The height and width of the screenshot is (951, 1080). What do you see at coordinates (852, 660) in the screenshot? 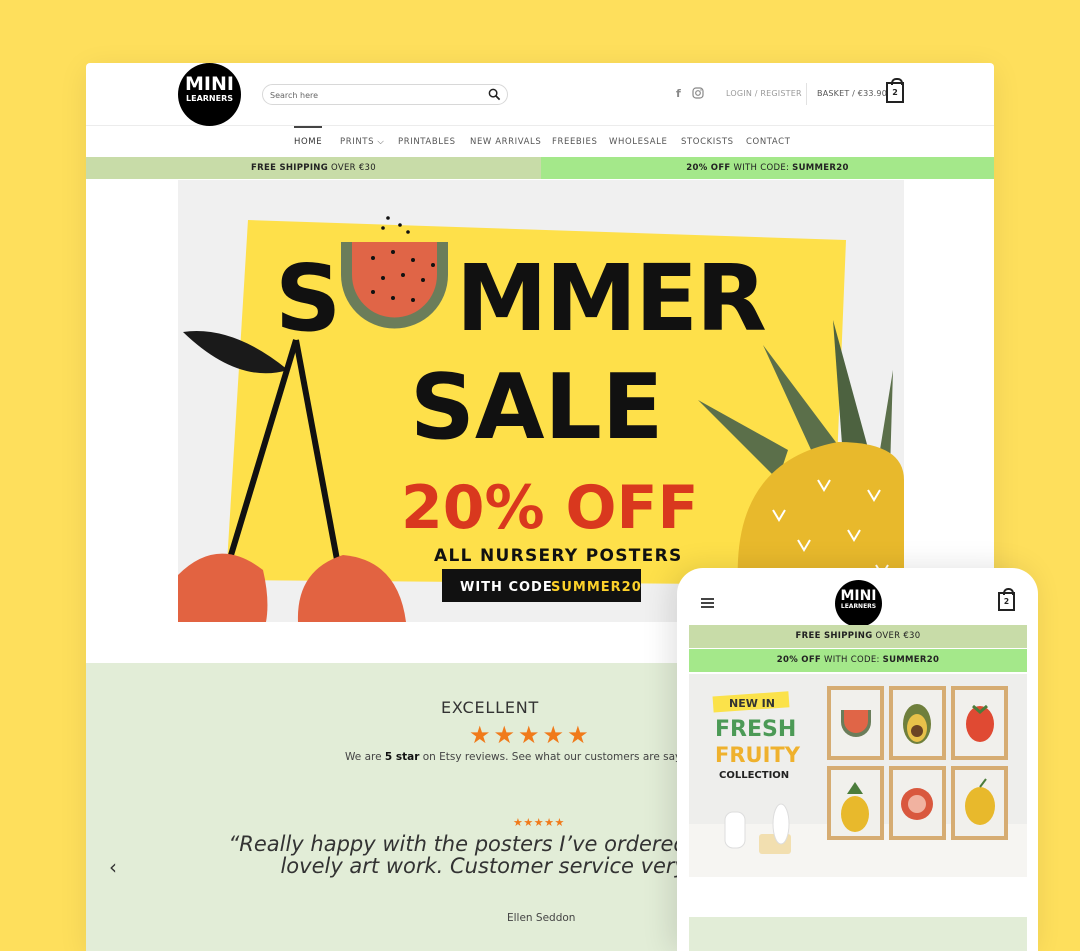
I see `mobile-bar2-mid: WITH CODE:` at bounding box center [852, 660].